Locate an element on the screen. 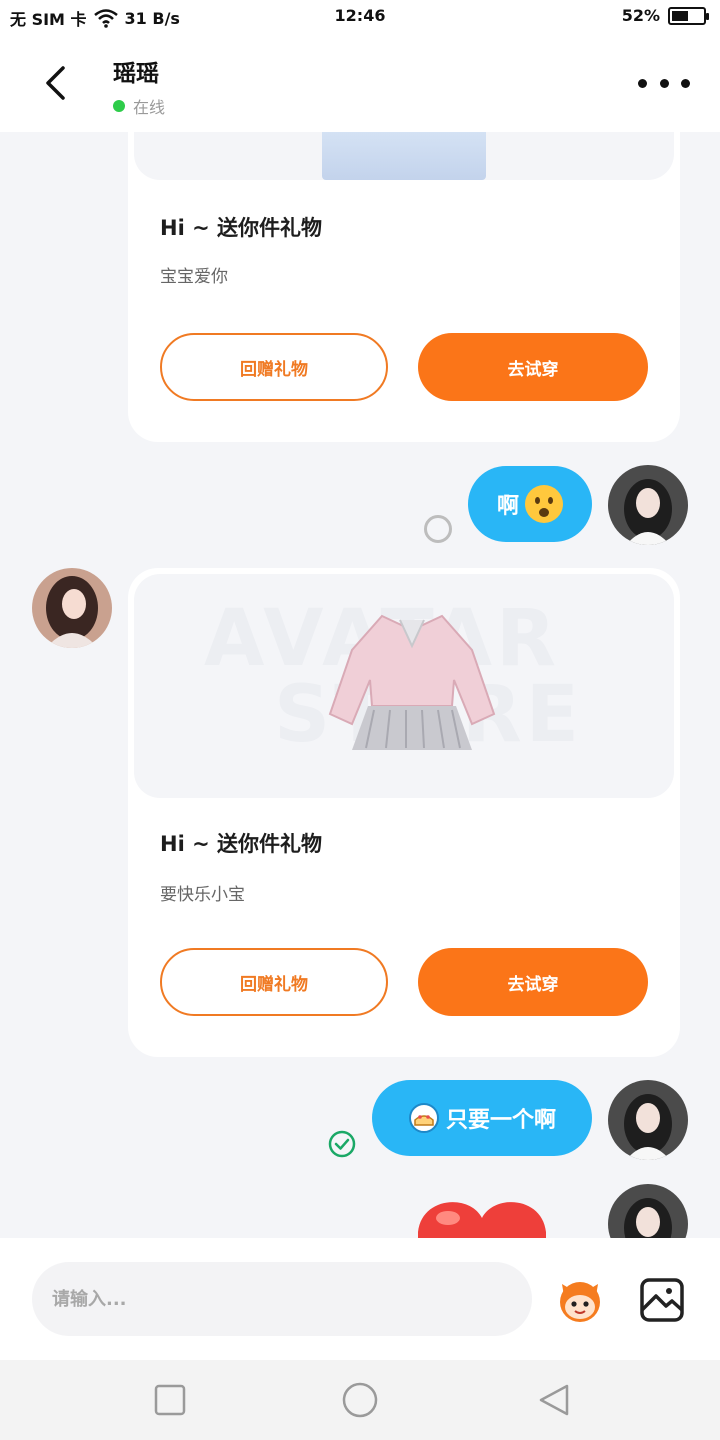 The image size is (720, 1440). presence-status: 在线 is located at coordinates (139, 106).